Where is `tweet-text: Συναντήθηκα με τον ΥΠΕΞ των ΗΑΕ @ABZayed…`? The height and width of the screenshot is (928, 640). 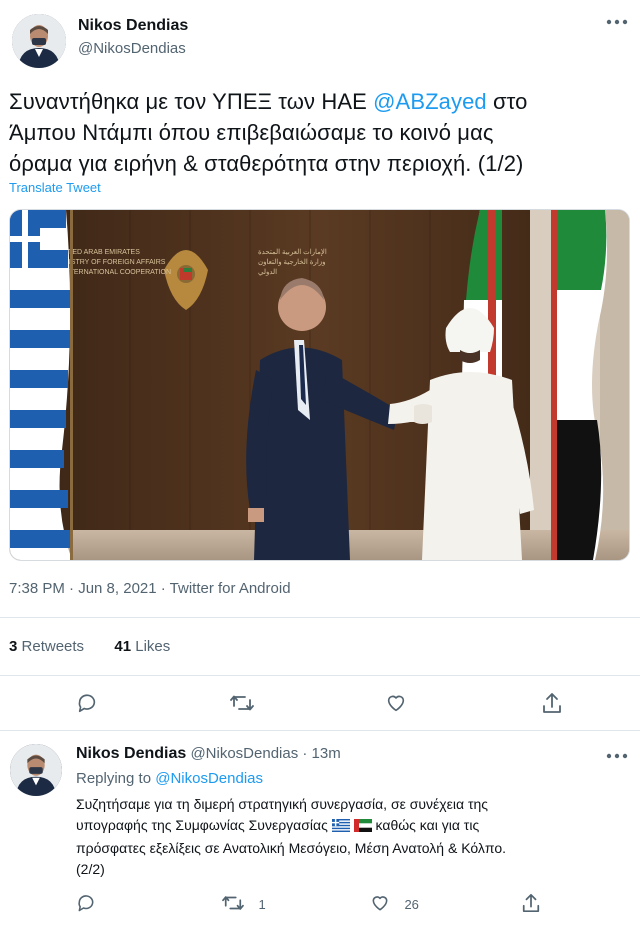
tweet-text: Συναντήθηκα με τον ΥΠΕΞ των ΗΑΕ @ABZayed… is located at coordinates (321, 132).